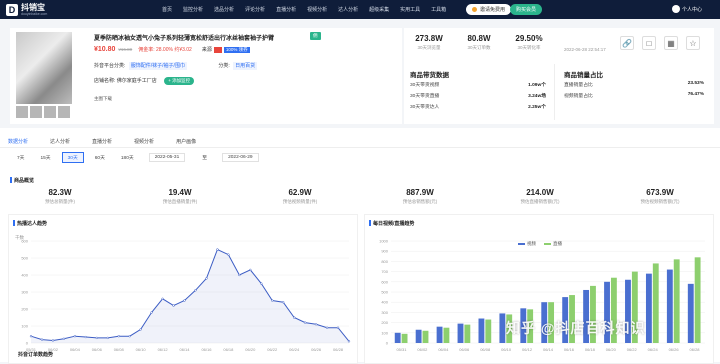 The width and height of the screenshot is (720, 364). I want to click on x-tick-label: 06/20, so click(250, 349).